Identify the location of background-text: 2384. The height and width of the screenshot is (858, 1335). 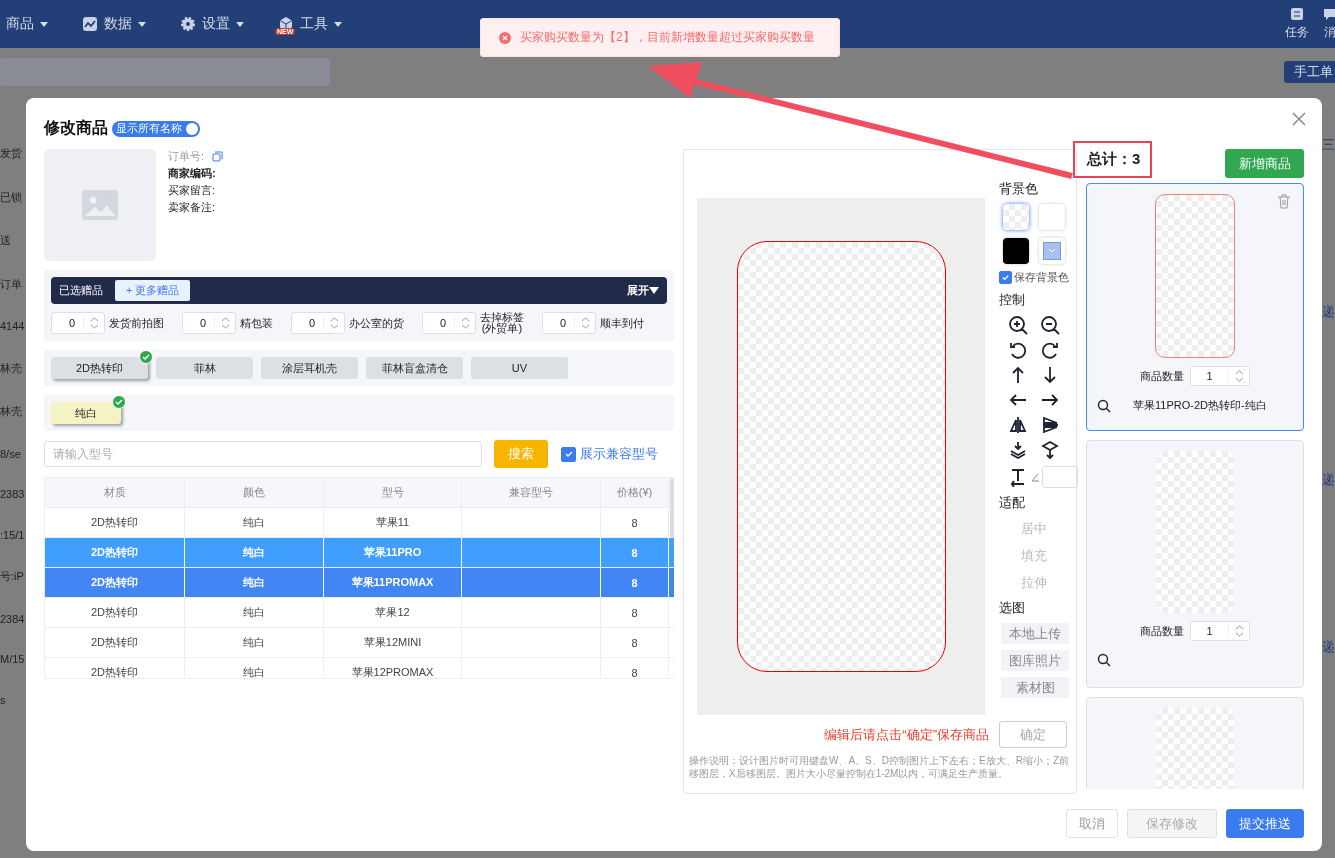
(13, 618).